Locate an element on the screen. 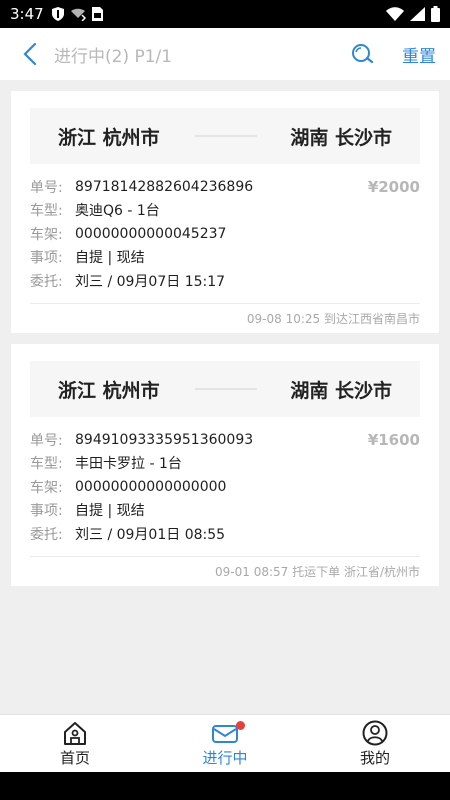 Image resolution: width=450 pixels, height=800 pixels. consignor-row: 委托: 刘三 / 09月01日 08:55 is located at coordinates (225, 534).